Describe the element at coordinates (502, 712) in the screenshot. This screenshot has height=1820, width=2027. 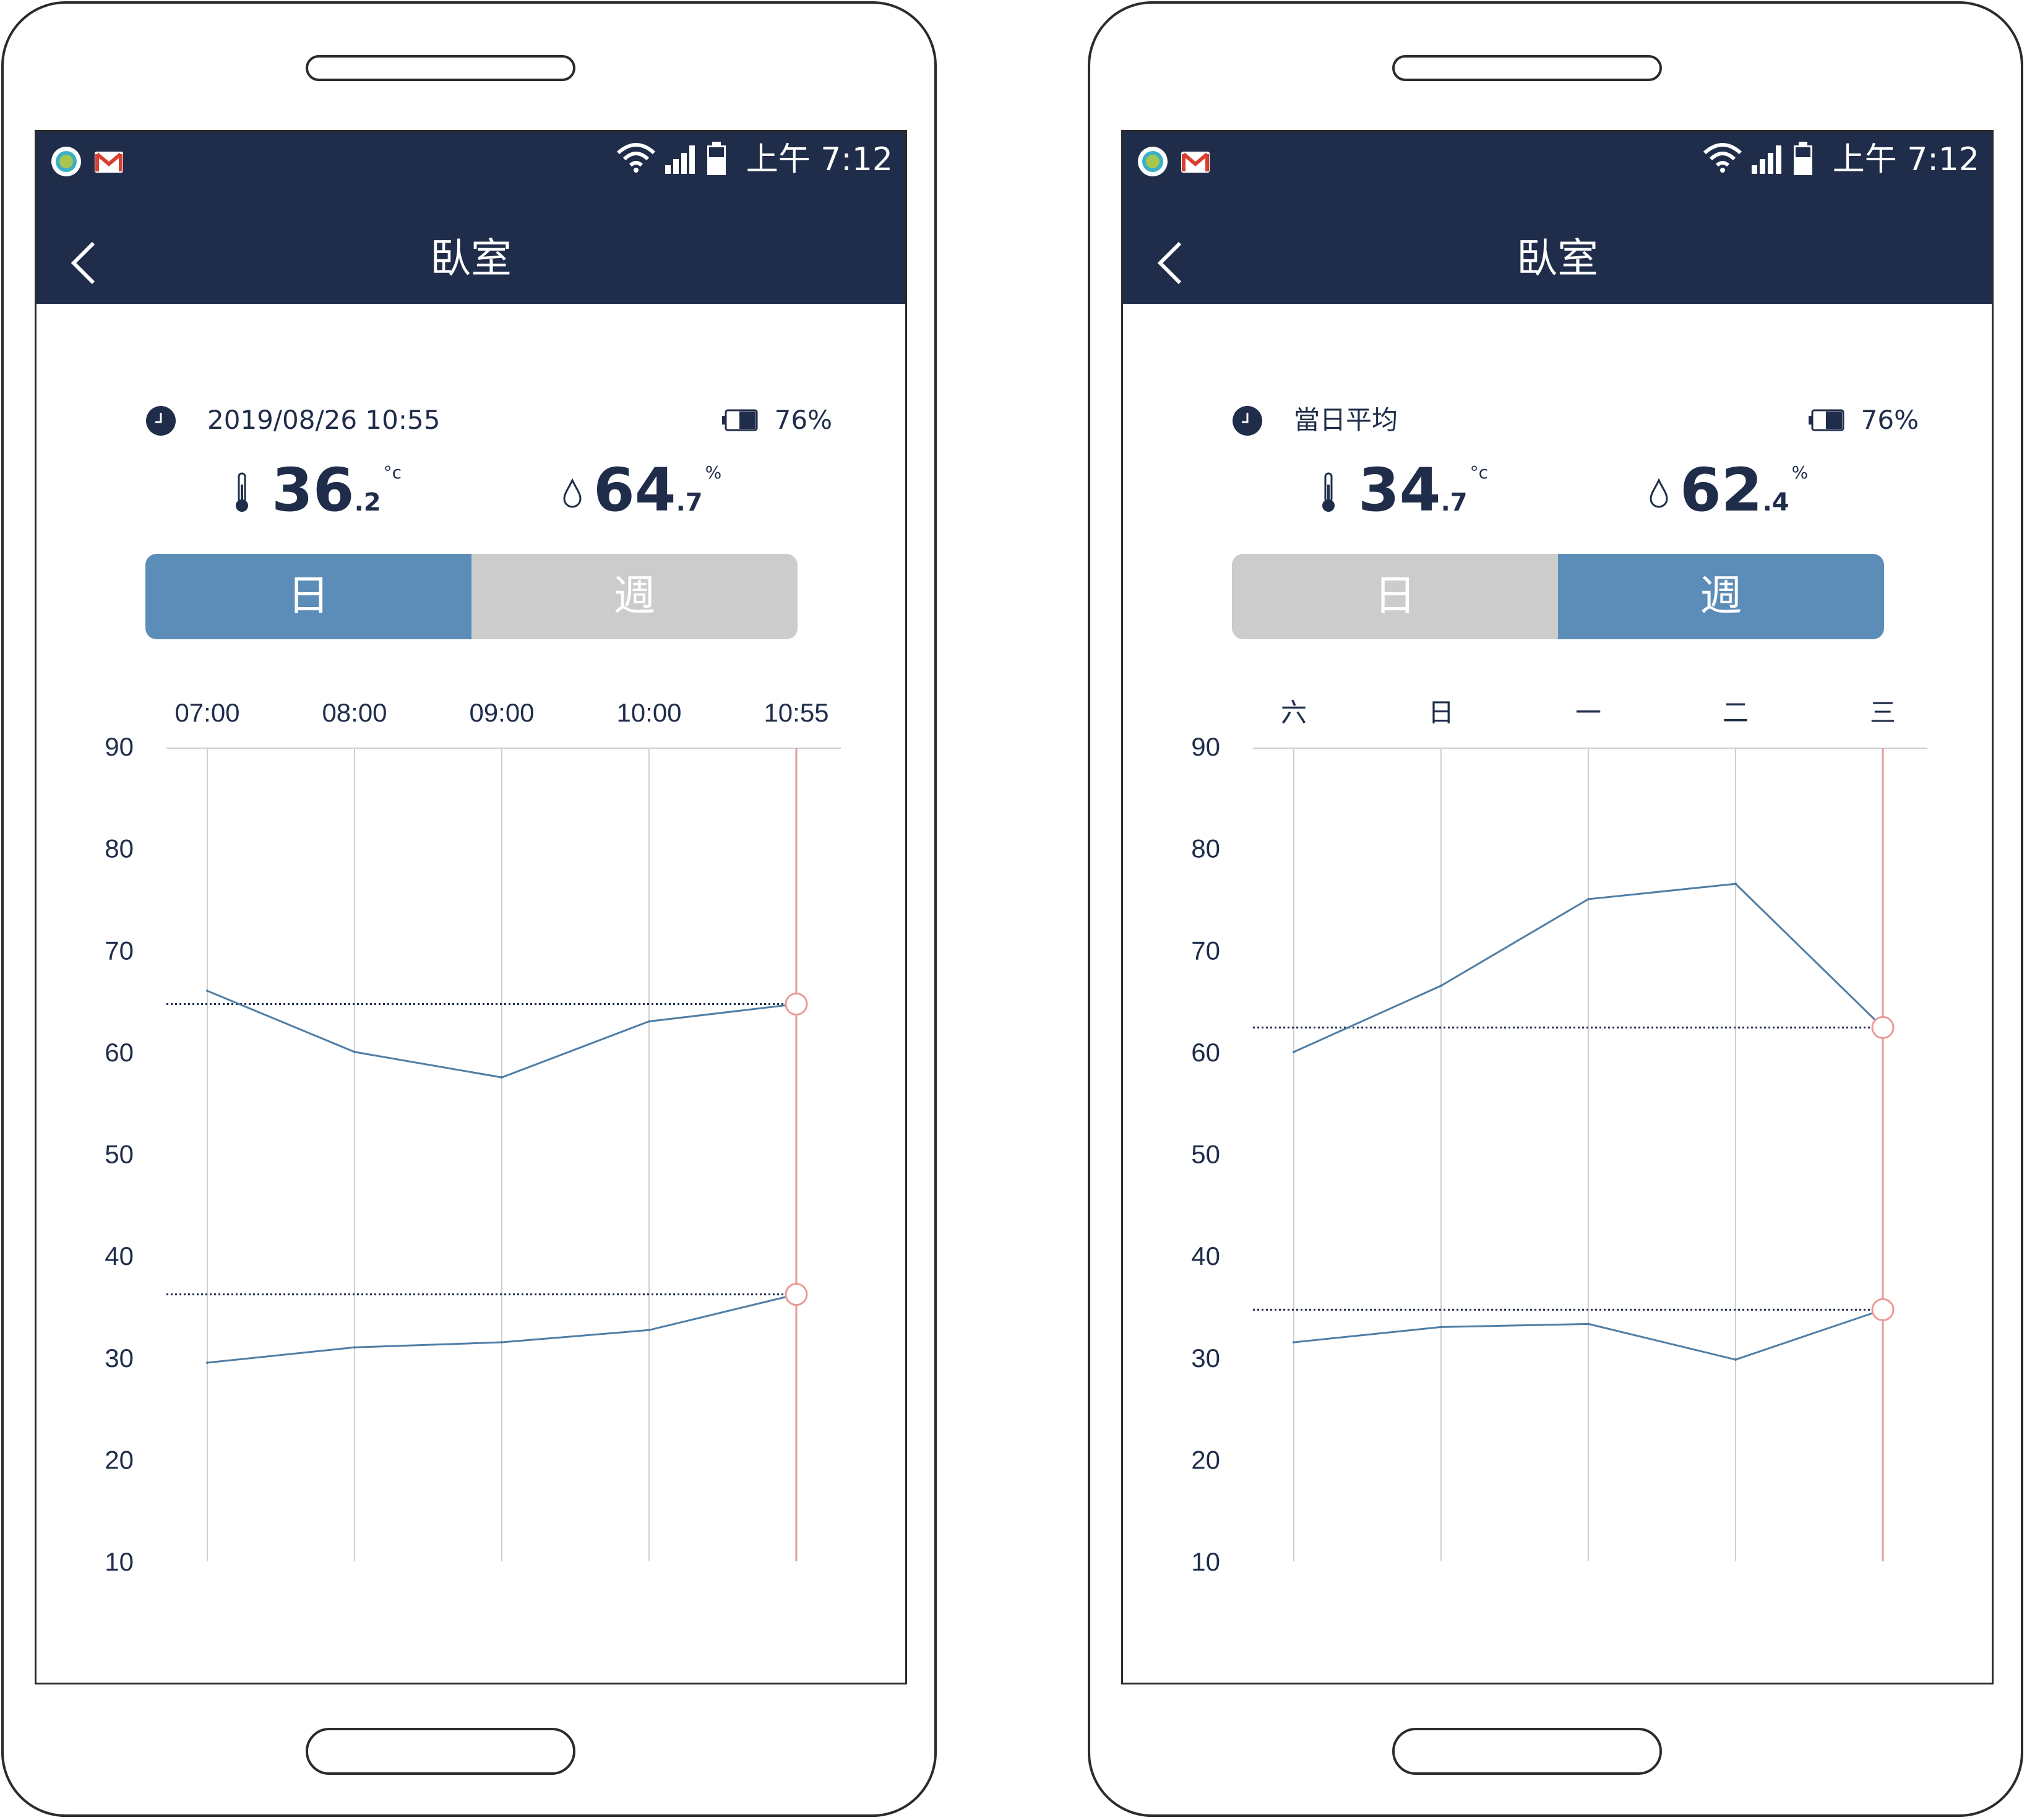
I see `x-tick-label: 09:00` at that location.